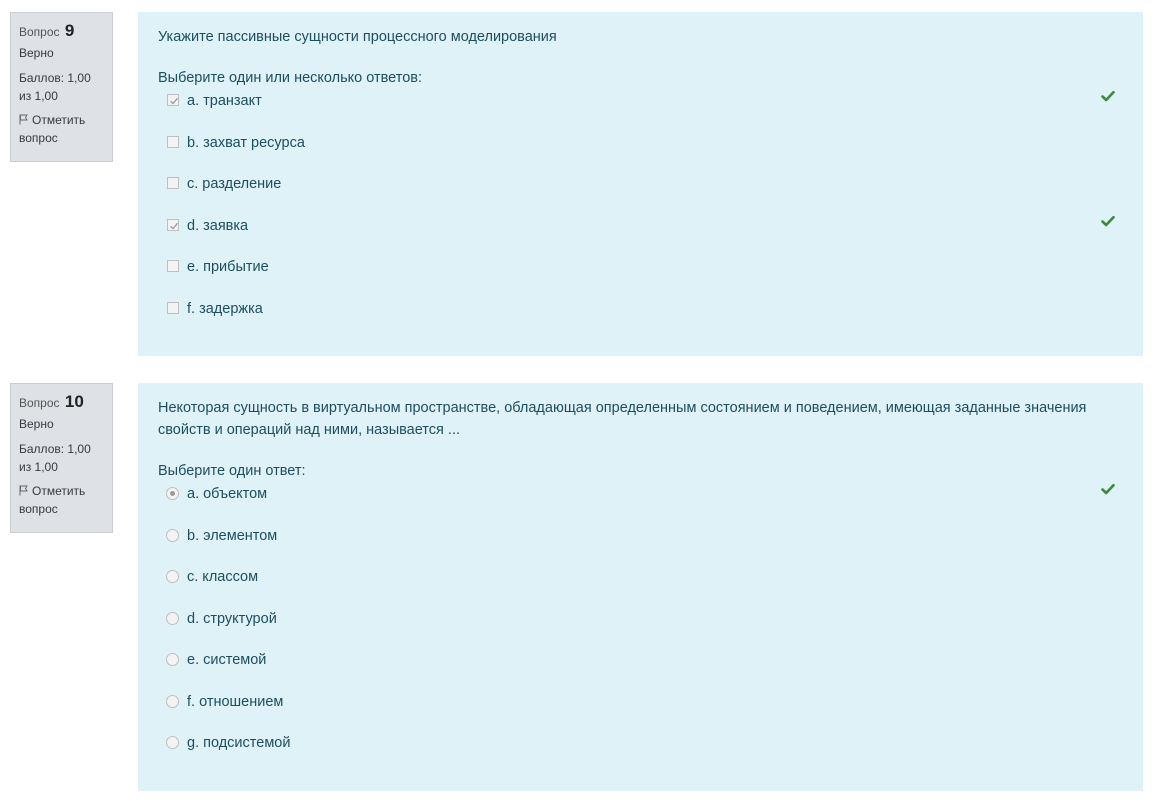  I want to click on answer-option-radio: c. классом, so click(640, 589).